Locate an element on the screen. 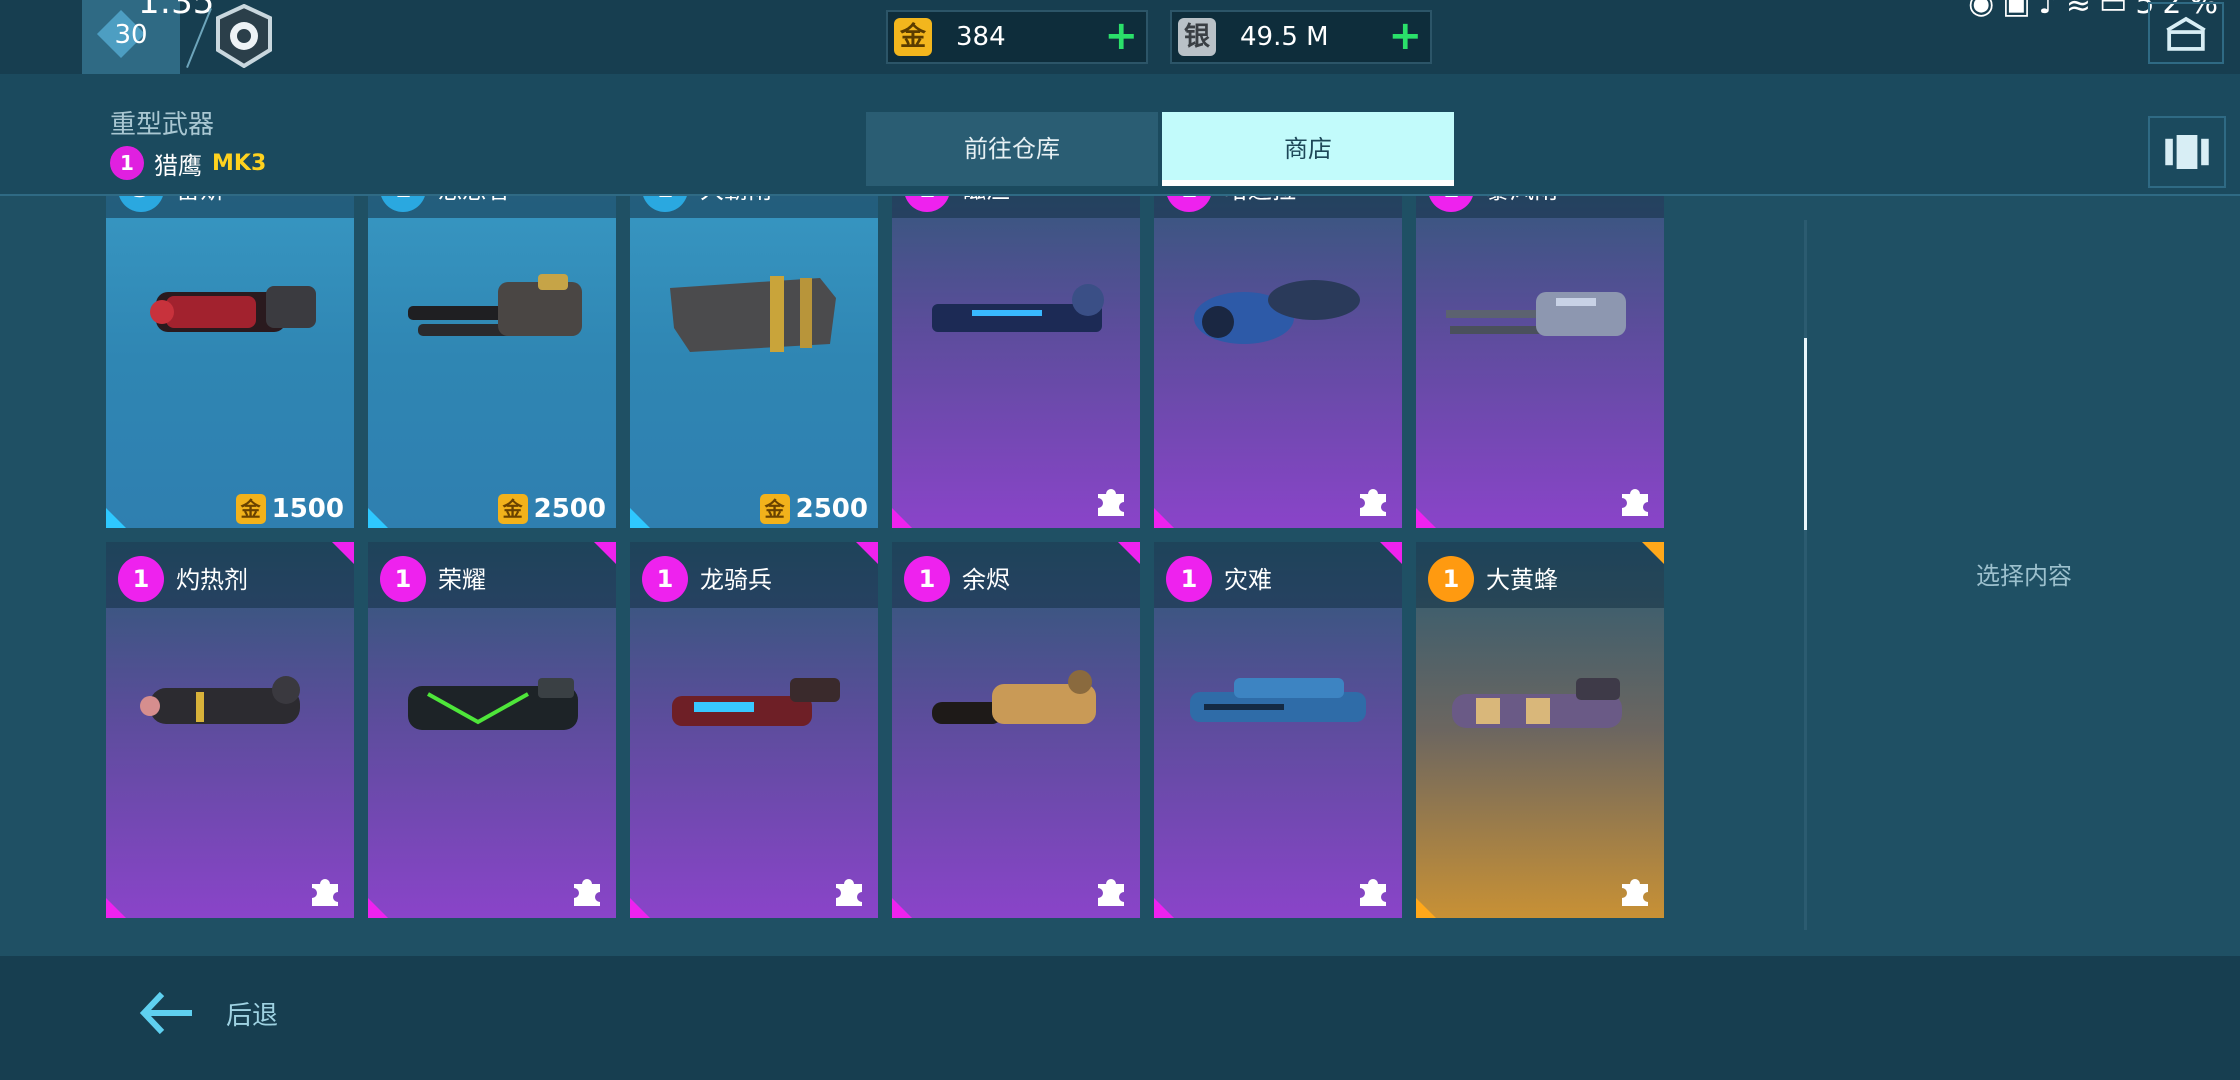  status-time: 1:35 is located at coordinates (176, 11).